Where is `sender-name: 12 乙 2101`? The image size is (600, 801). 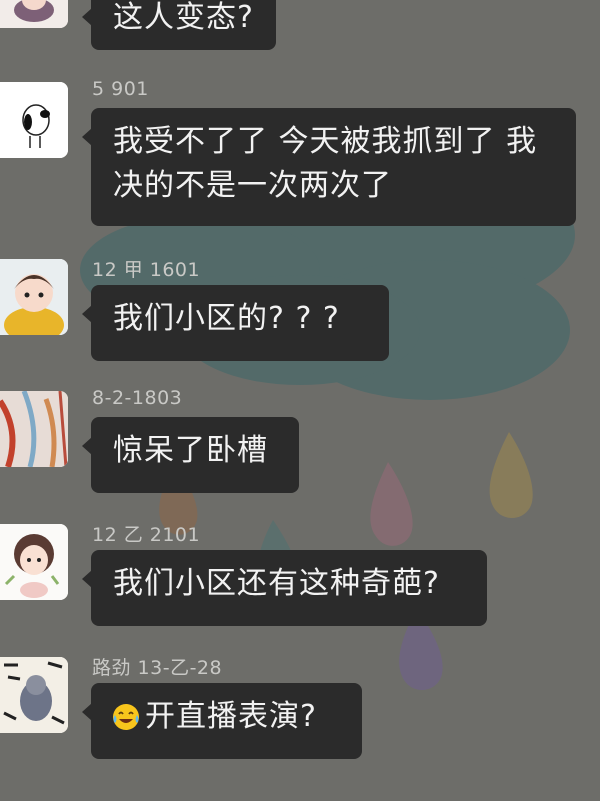
sender-name: 12 乙 2101 is located at coordinates (146, 535).